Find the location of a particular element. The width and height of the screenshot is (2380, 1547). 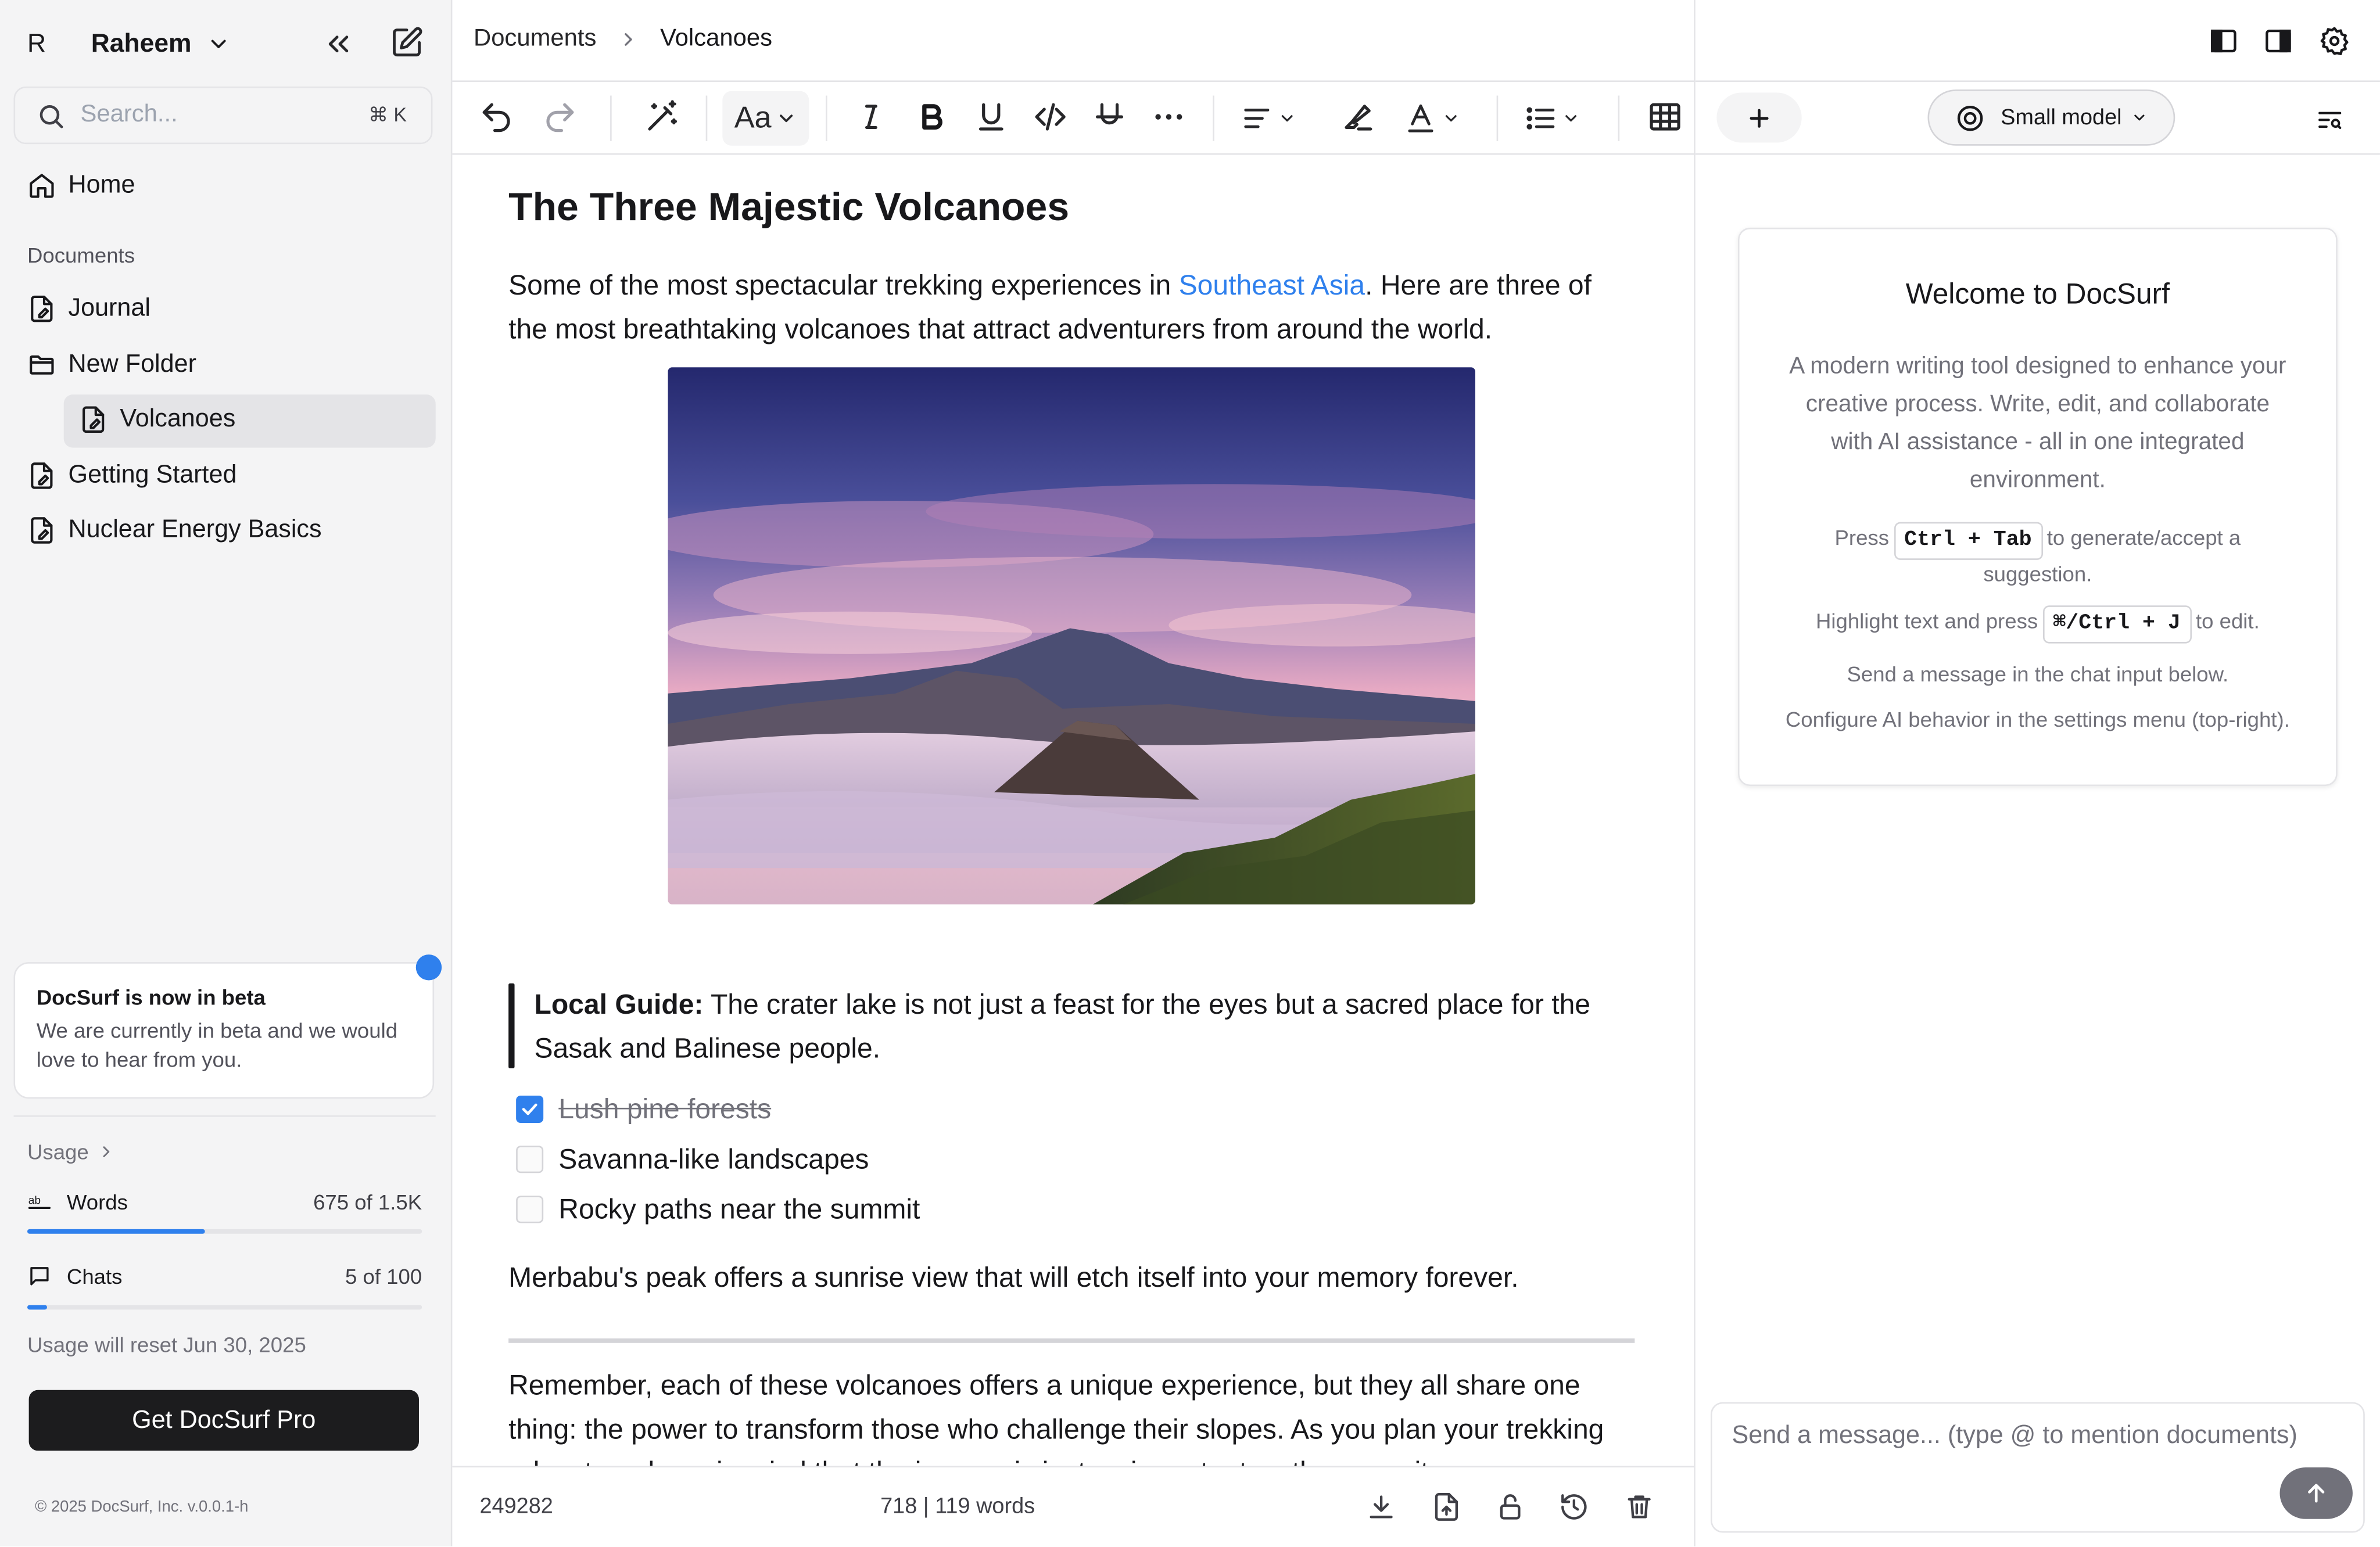

new-chat-button is located at coordinates (1759, 117).